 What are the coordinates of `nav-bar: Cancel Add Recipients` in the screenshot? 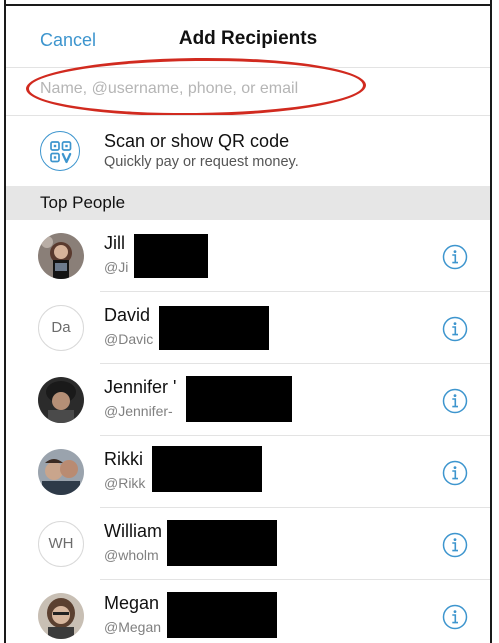 It's located at (248, 37).